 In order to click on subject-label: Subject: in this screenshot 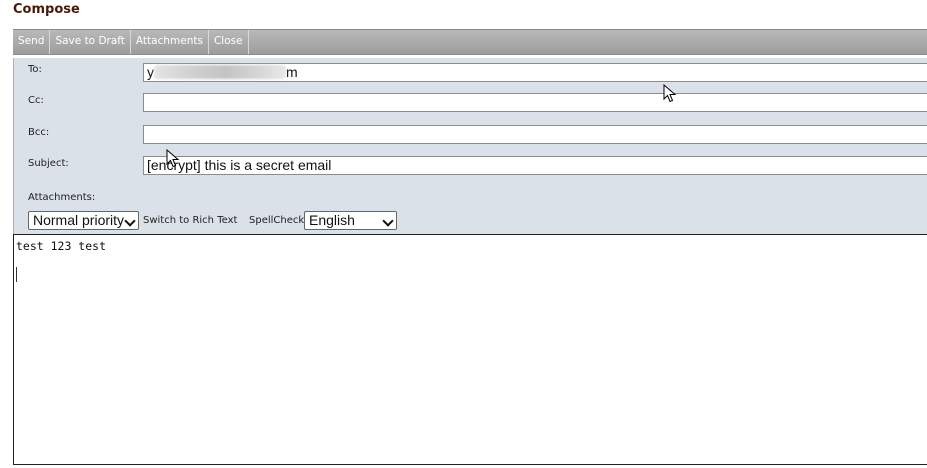, I will do `click(48, 163)`.